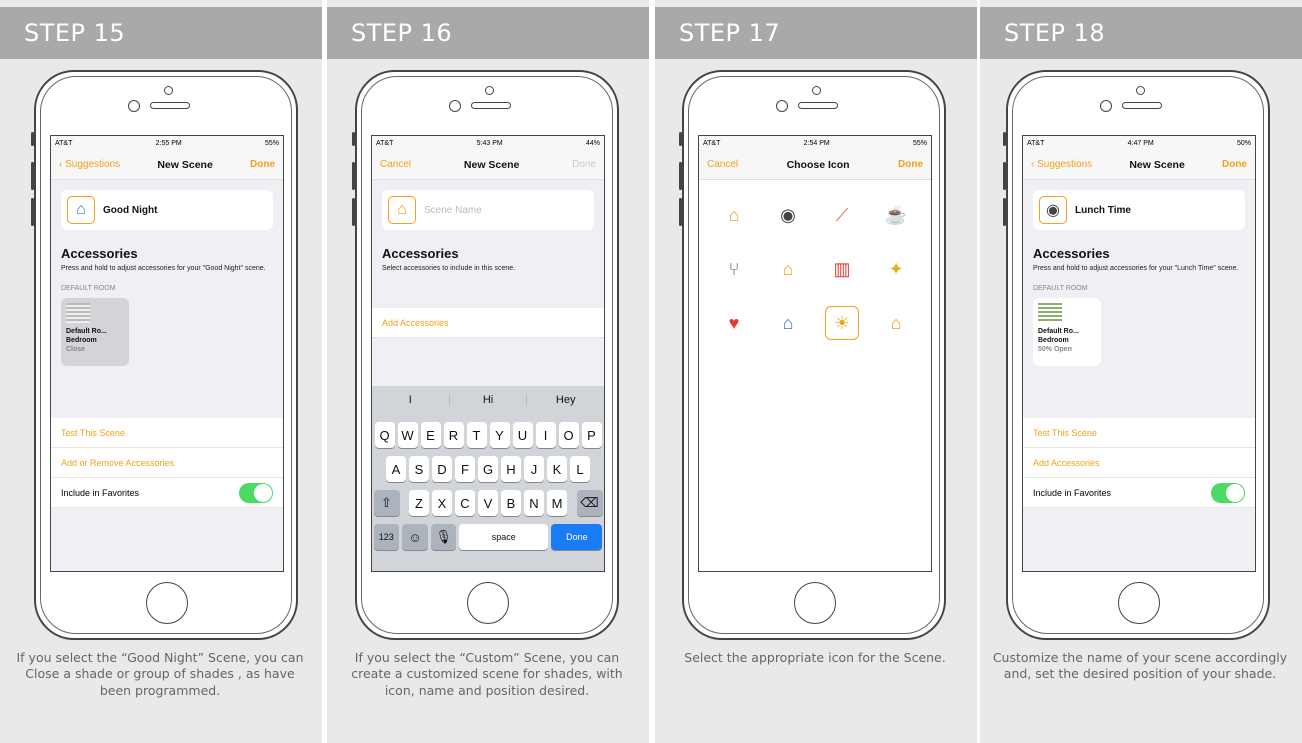  I want to click on key-x: X, so click(442, 503).